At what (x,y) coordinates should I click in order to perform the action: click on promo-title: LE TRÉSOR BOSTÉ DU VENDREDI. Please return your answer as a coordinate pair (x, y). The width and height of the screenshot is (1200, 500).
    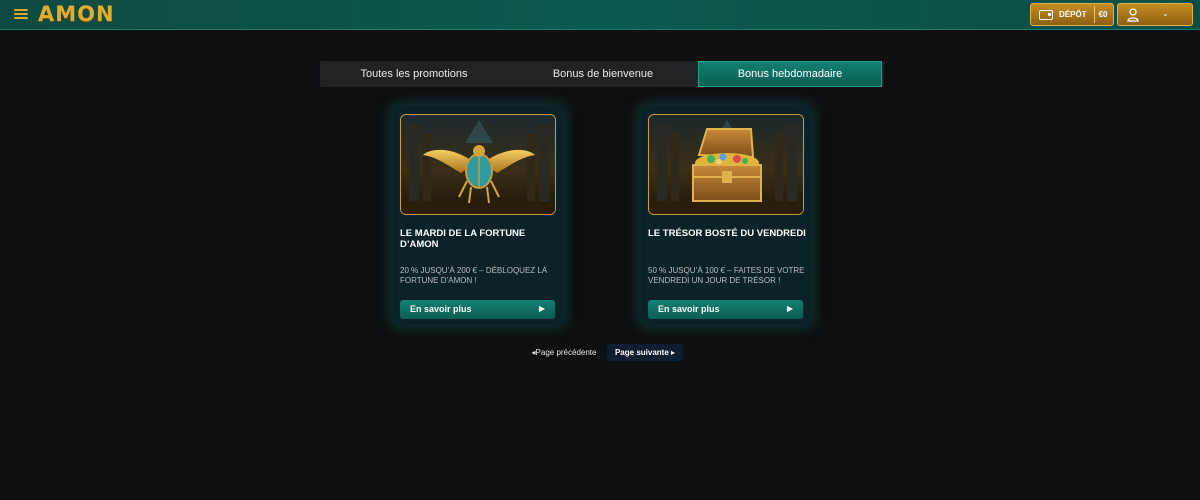
    Looking at the image, I should click on (727, 233).